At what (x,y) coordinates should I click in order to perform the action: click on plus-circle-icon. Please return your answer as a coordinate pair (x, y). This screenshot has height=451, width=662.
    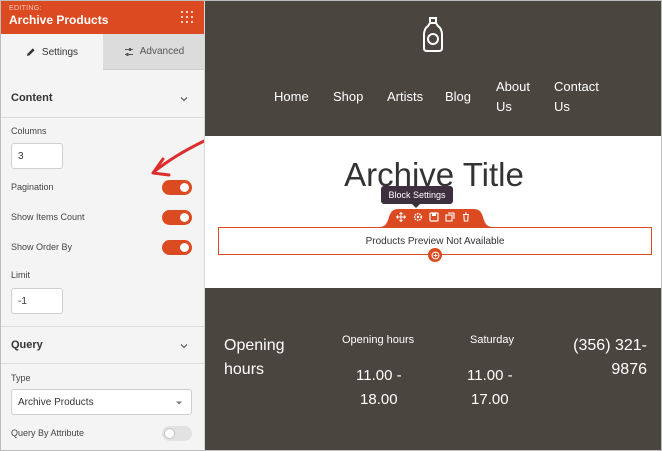
    Looking at the image, I should click on (435, 255).